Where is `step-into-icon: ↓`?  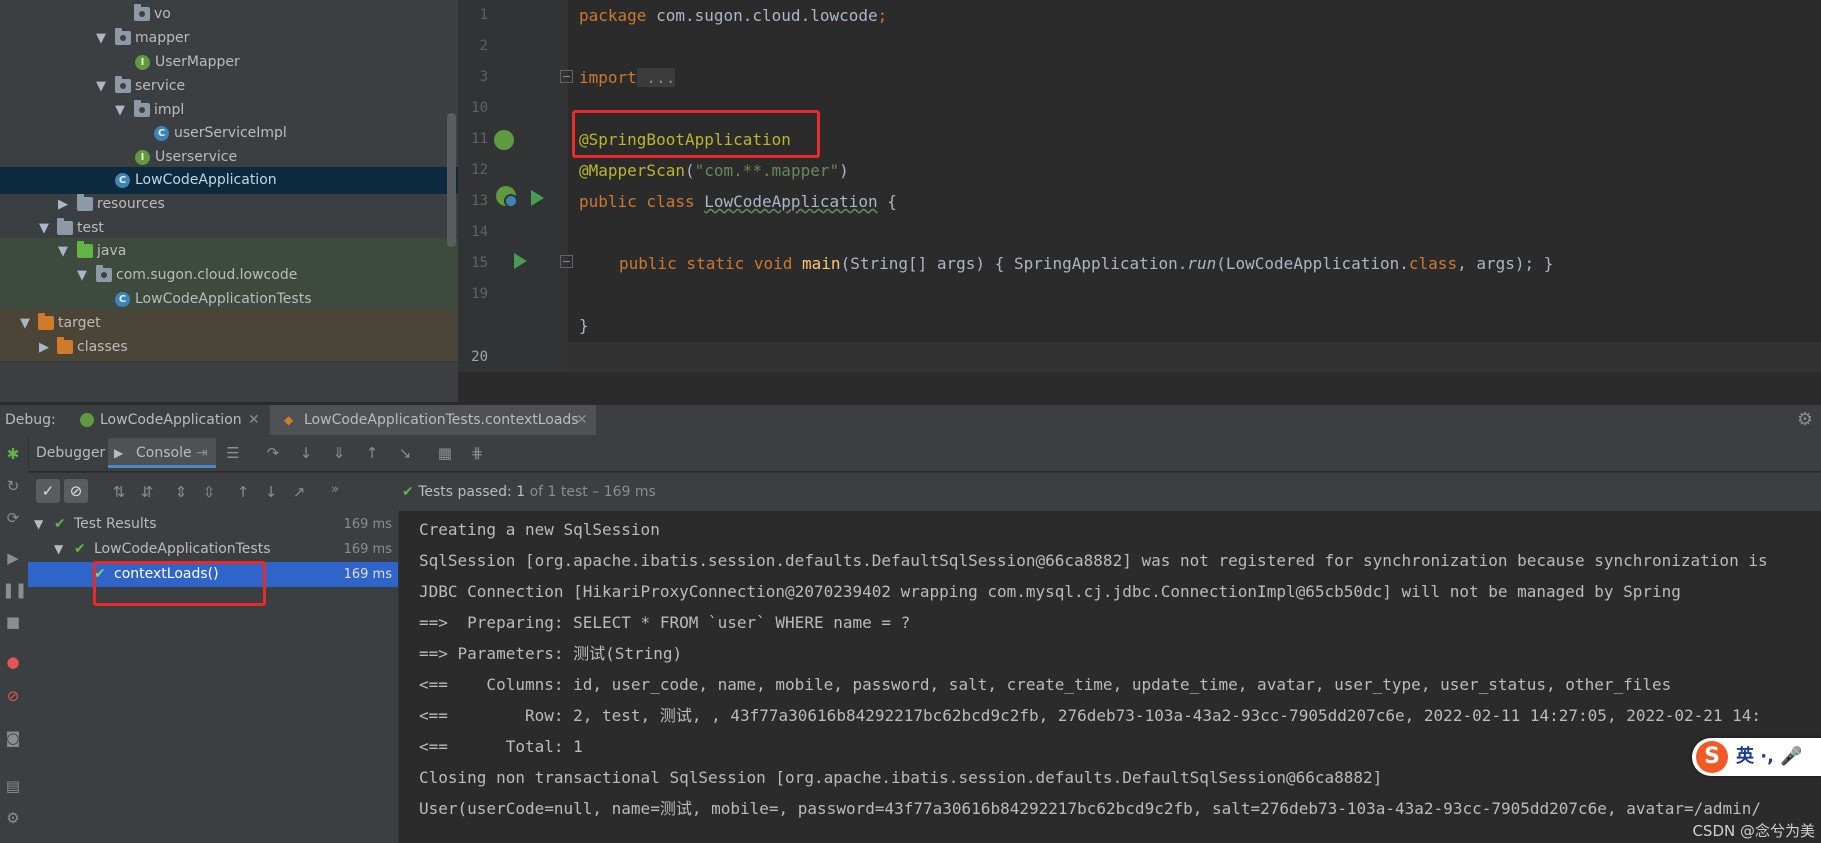
step-into-icon: ↓ is located at coordinates (306, 453).